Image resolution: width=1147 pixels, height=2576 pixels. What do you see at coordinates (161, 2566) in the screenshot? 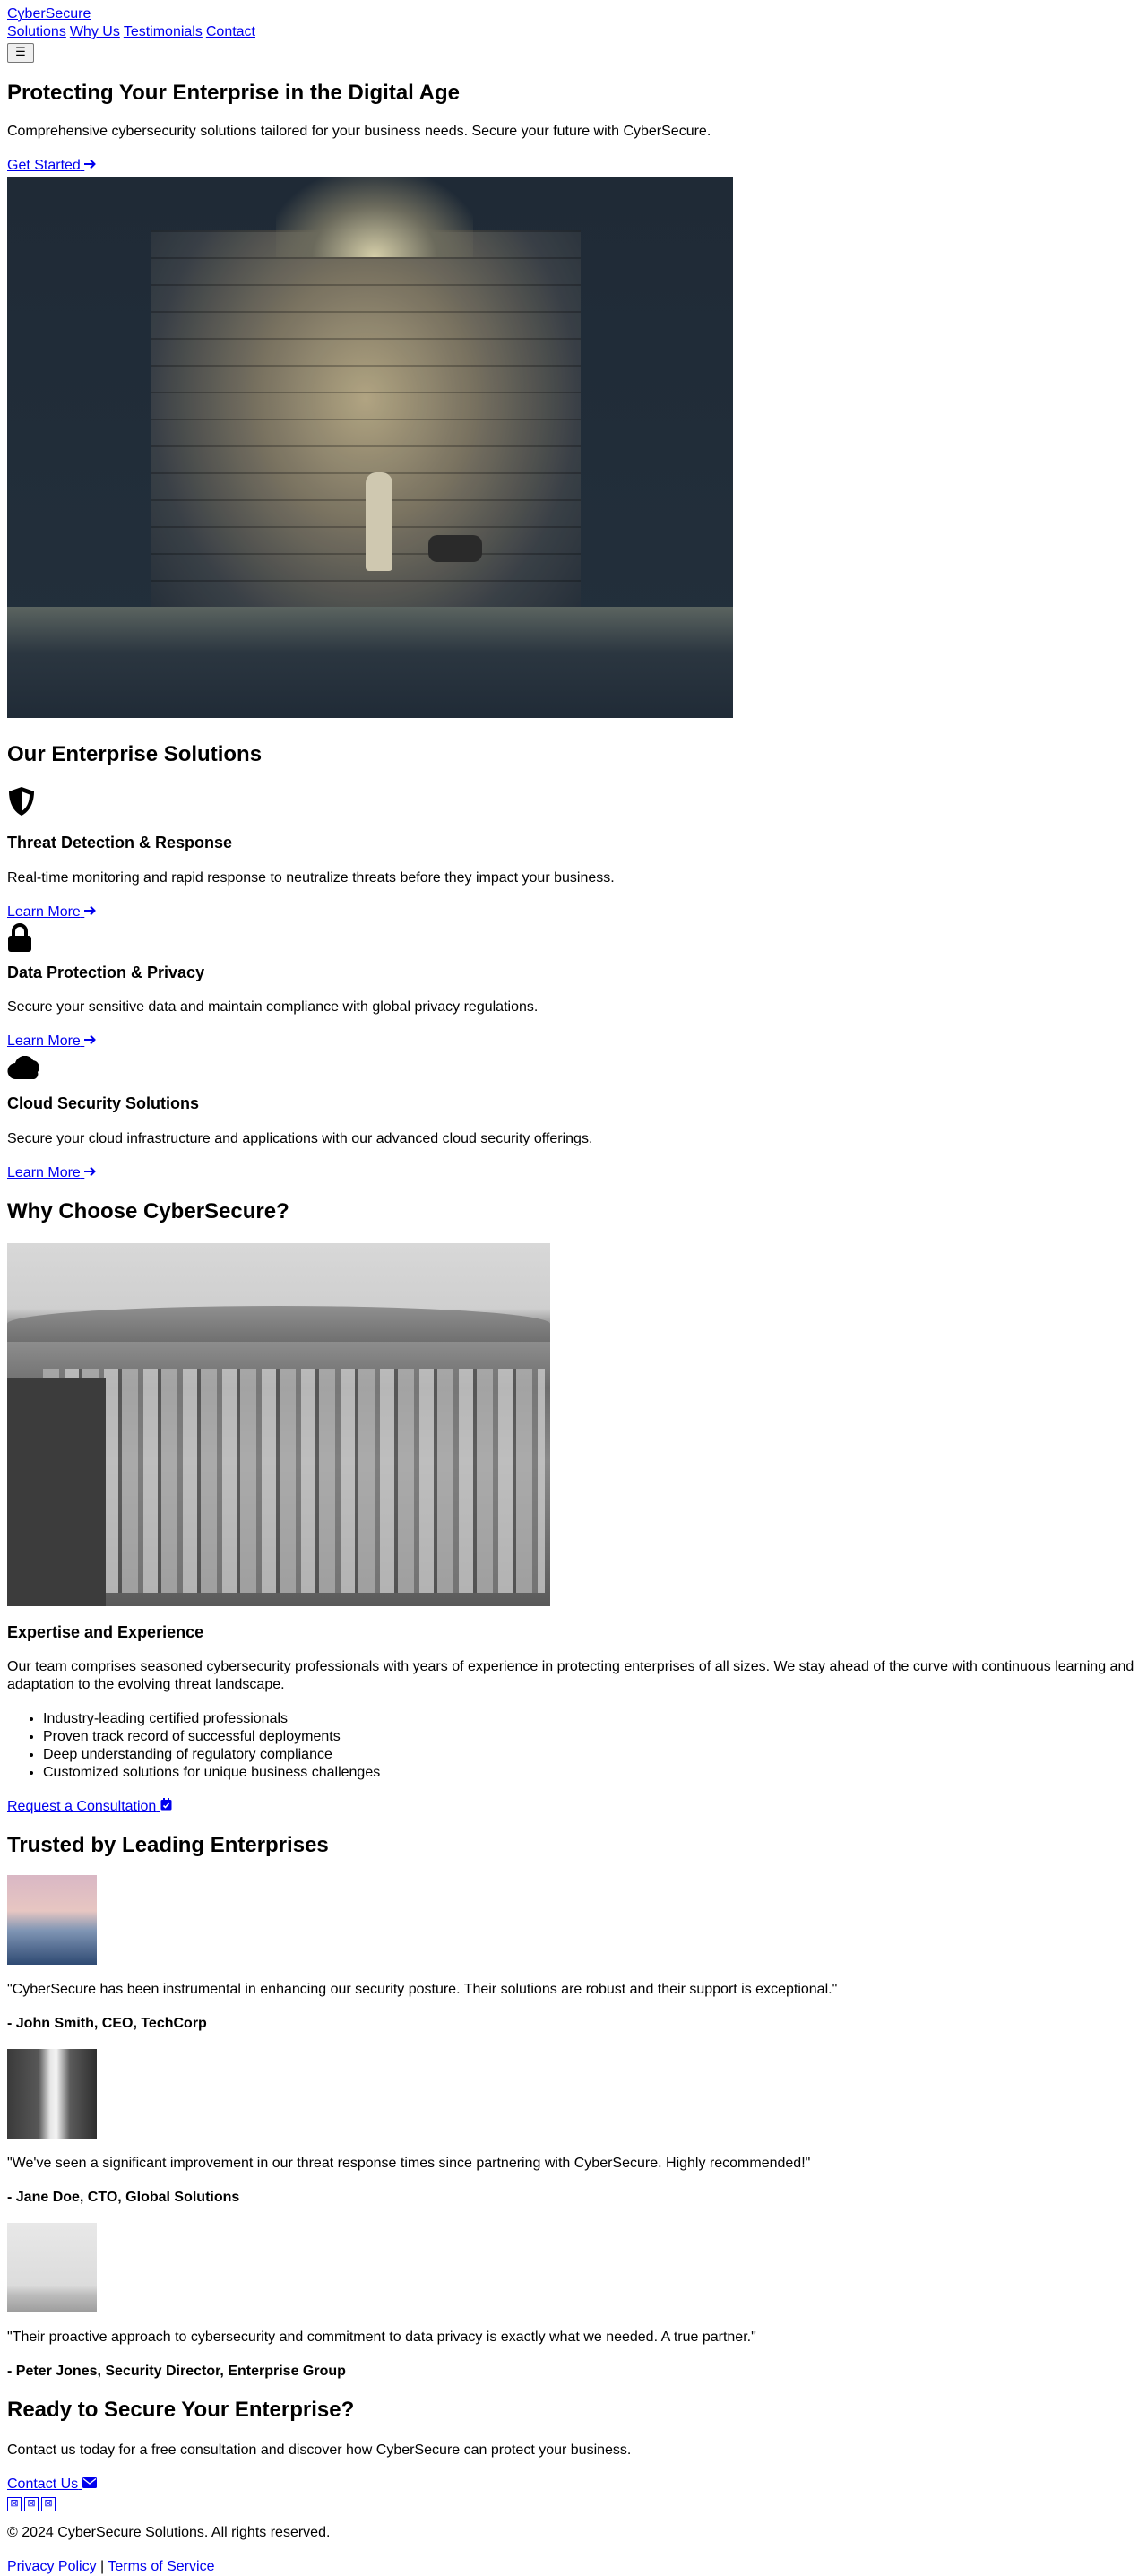
I see `terms-of-service-link: Terms of Service` at bounding box center [161, 2566].